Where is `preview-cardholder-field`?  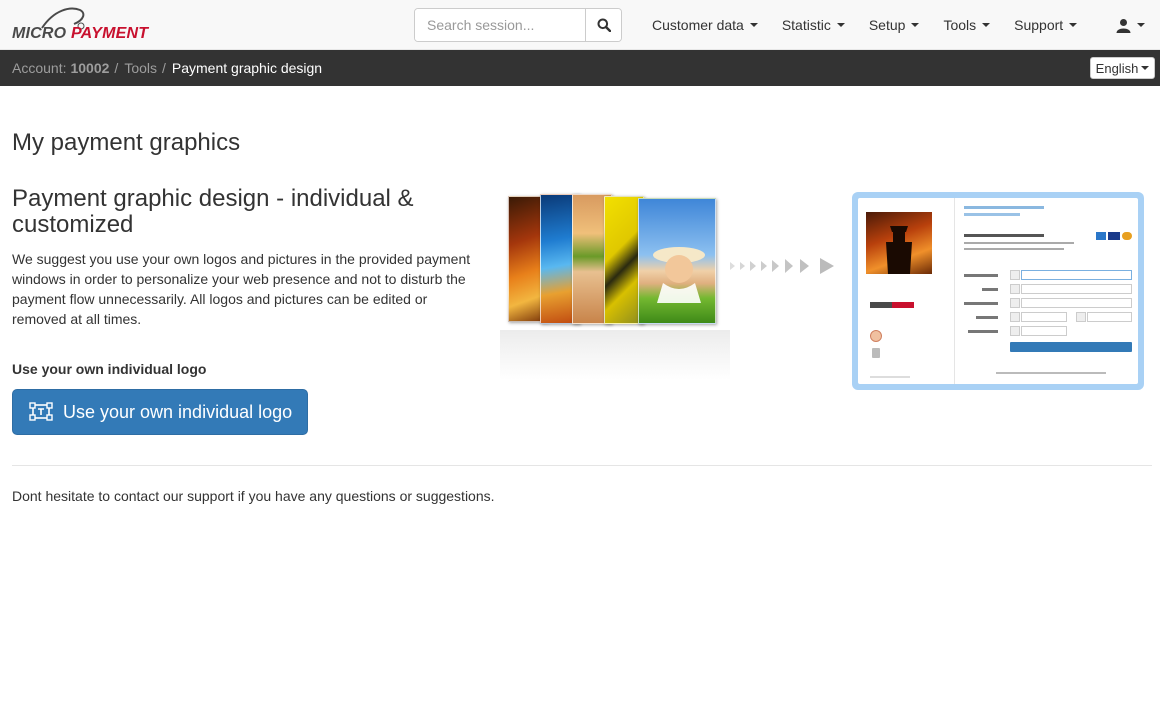
preview-cardholder-field is located at coordinates (1076, 275).